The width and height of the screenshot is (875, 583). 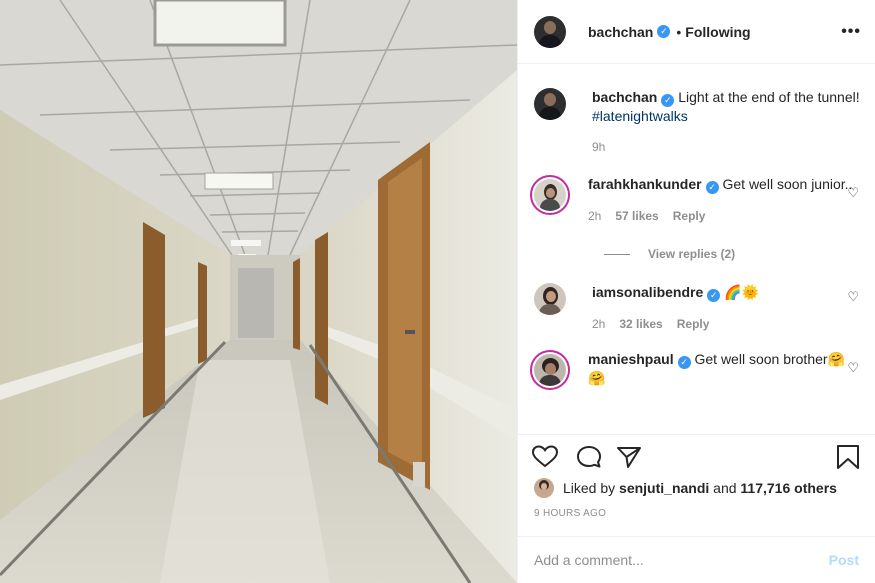 I want to click on caption-body: Light at the end of the tunnel!, so click(x=769, y=97).